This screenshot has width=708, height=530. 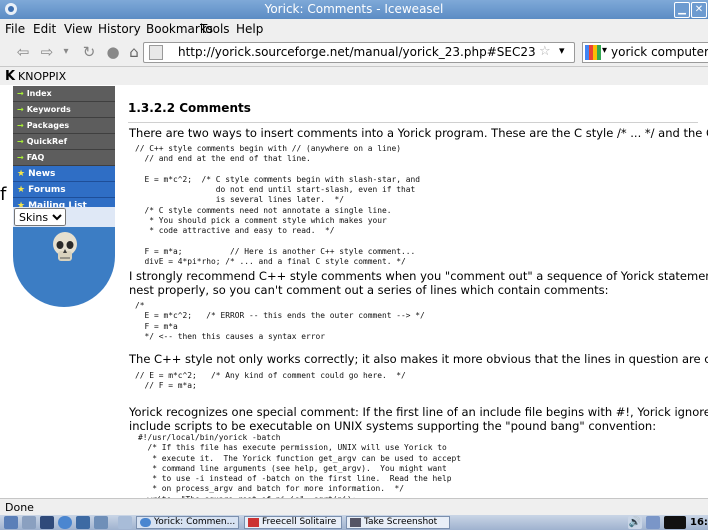 What do you see at coordinates (89, 52) in the screenshot?
I see `reload-icon: ↻` at bounding box center [89, 52].